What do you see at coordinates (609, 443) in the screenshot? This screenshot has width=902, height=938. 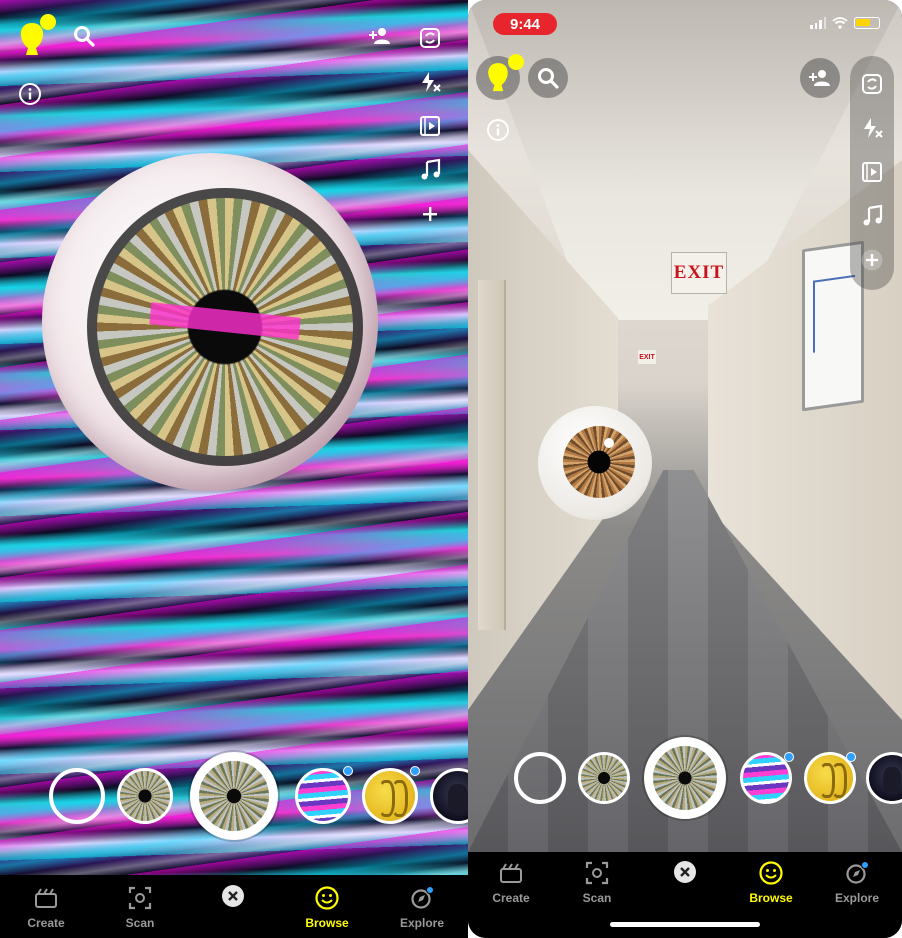 I see `eyeball-glint` at bounding box center [609, 443].